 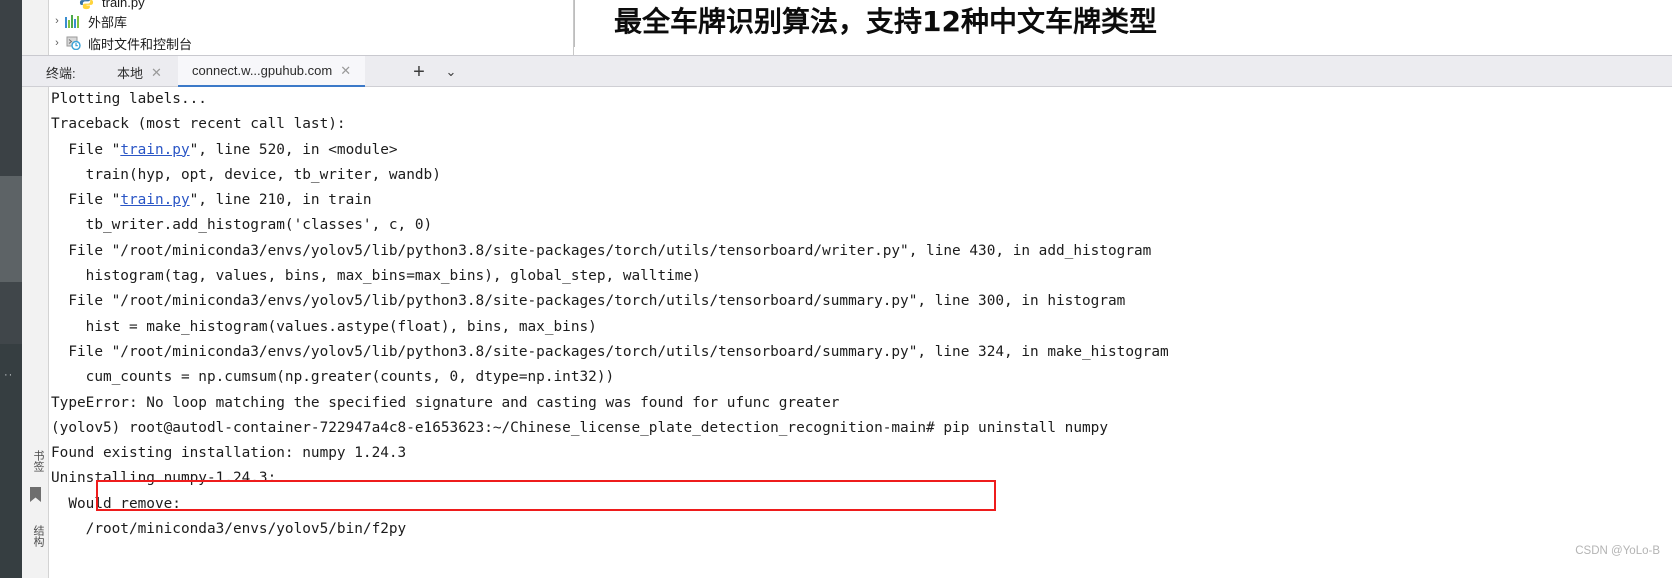 I want to click on panel-divider, so click(x=574, y=23).